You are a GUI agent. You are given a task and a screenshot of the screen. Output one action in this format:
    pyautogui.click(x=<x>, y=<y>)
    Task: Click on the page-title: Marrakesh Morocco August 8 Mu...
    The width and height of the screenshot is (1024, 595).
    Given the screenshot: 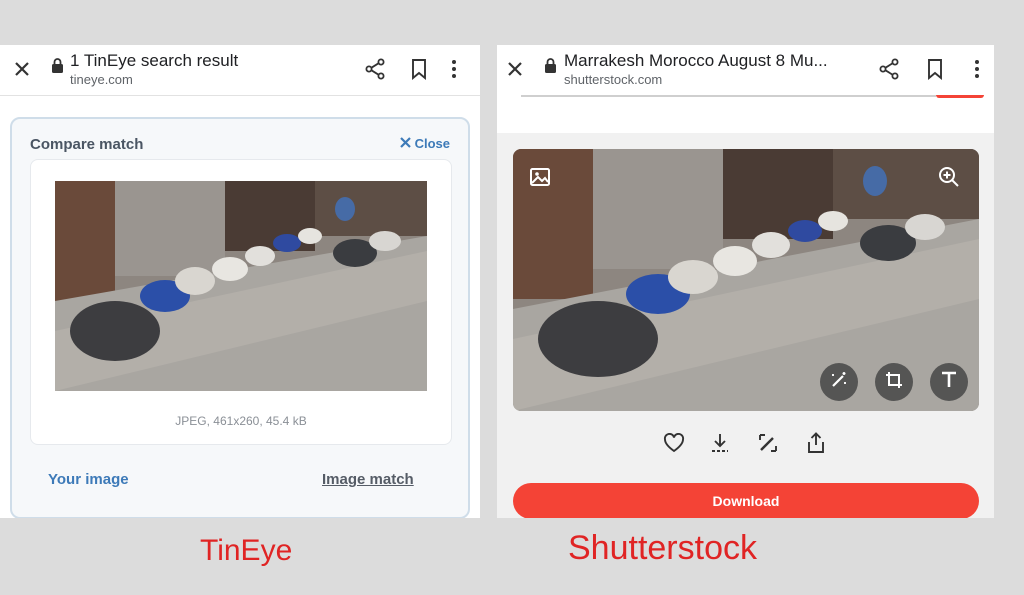 What is the action you would take?
    pyautogui.click(x=696, y=60)
    